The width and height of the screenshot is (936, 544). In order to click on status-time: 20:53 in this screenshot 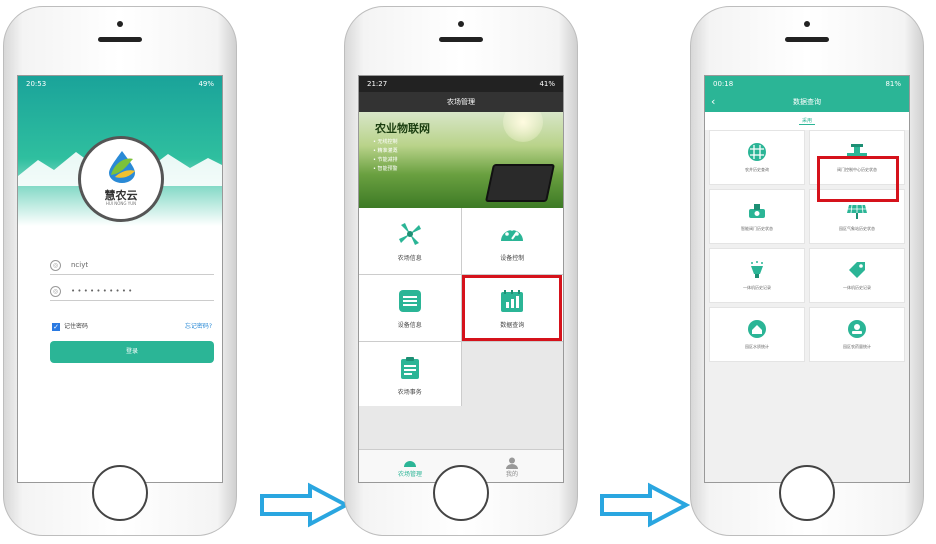, I will do `click(36, 84)`.